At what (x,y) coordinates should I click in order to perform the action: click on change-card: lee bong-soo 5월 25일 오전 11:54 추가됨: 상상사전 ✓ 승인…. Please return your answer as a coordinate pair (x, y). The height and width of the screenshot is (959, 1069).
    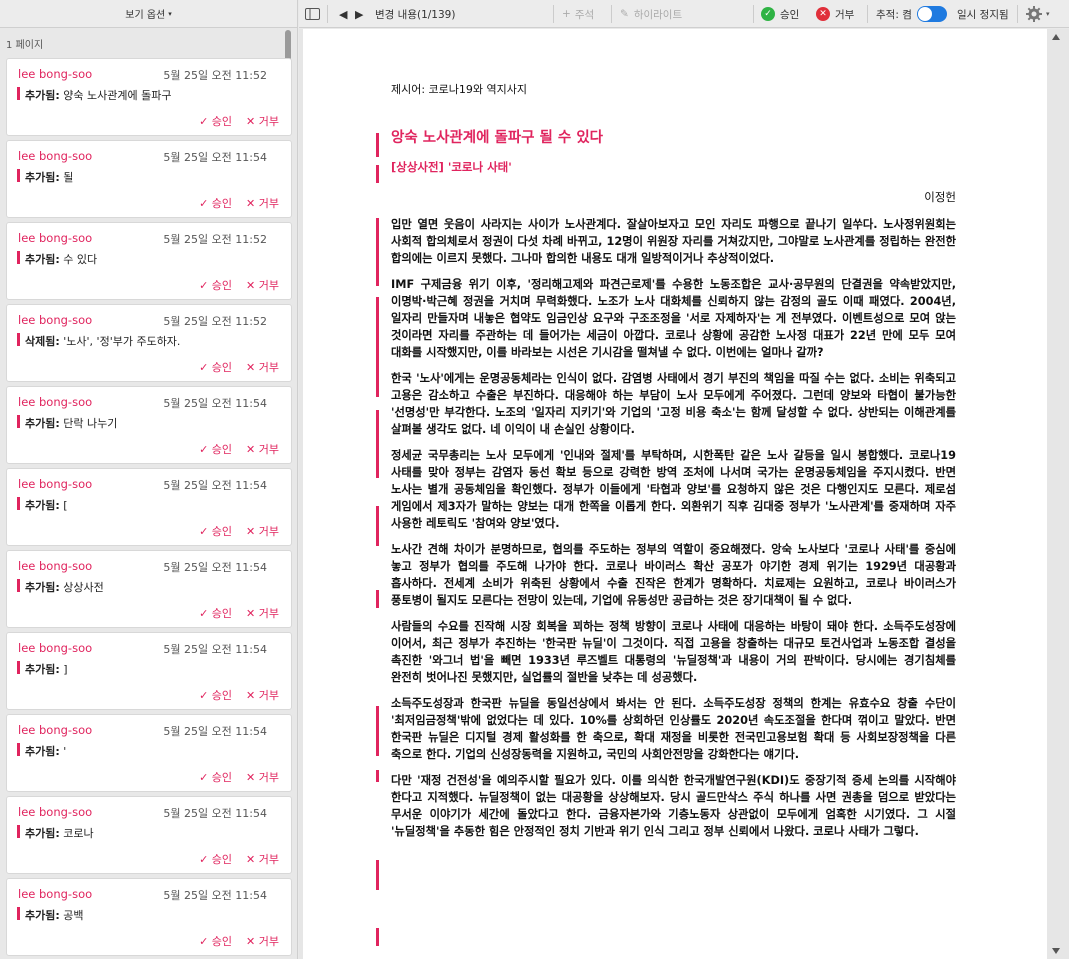
    Looking at the image, I should click on (149, 589).